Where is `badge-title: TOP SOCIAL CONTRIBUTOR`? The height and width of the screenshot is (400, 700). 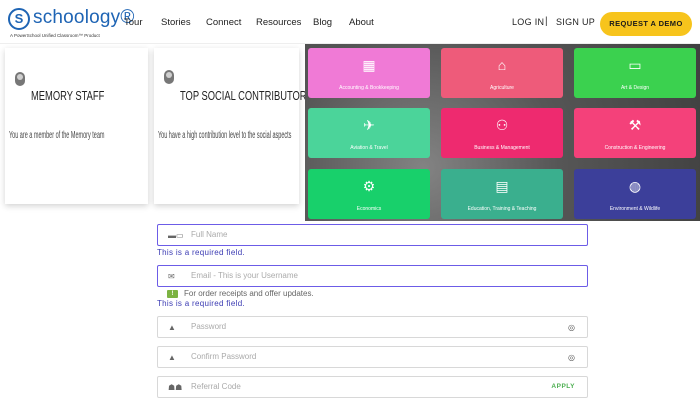 badge-title: TOP SOCIAL CONTRIBUTOR is located at coordinates (243, 95).